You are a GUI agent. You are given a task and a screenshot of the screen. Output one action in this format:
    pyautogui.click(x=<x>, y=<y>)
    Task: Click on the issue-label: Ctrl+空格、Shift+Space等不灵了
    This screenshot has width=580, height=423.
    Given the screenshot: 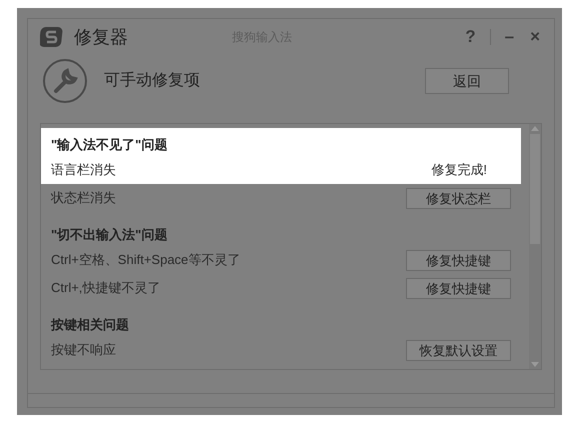 What is the action you would take?
    pyautogui.click(x=145, y=260)
    